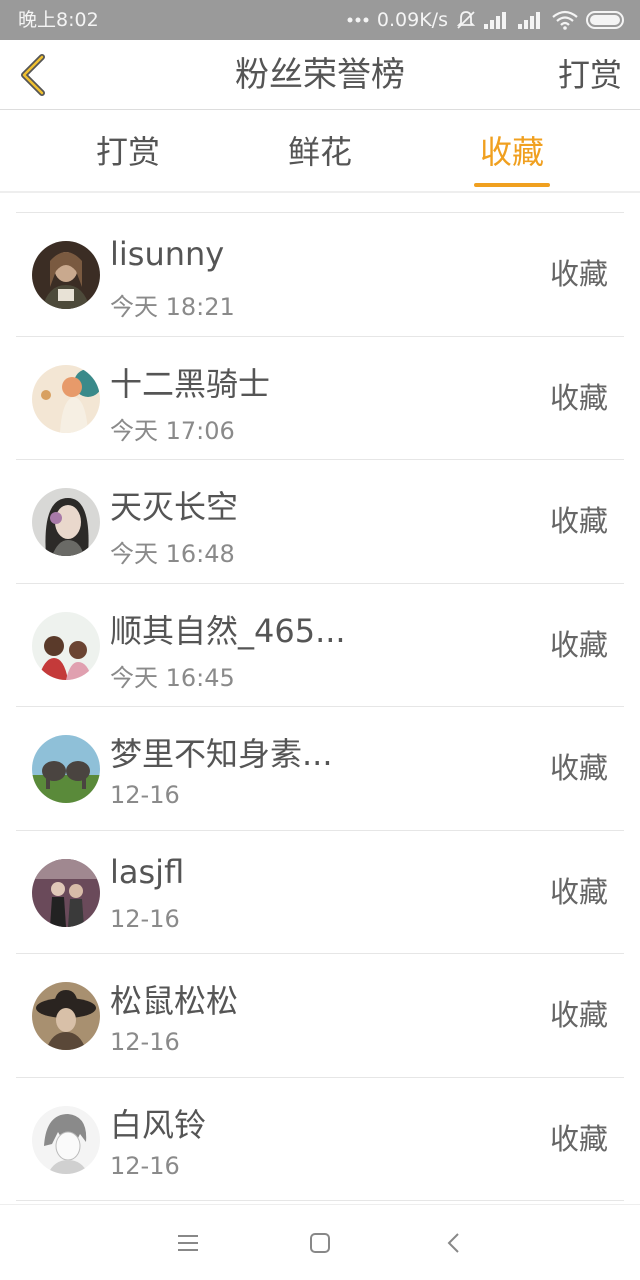 The height and width of the screenshot is (1280, 640). I want to click on timestamp: 今天 17:06, so click(172, 430).